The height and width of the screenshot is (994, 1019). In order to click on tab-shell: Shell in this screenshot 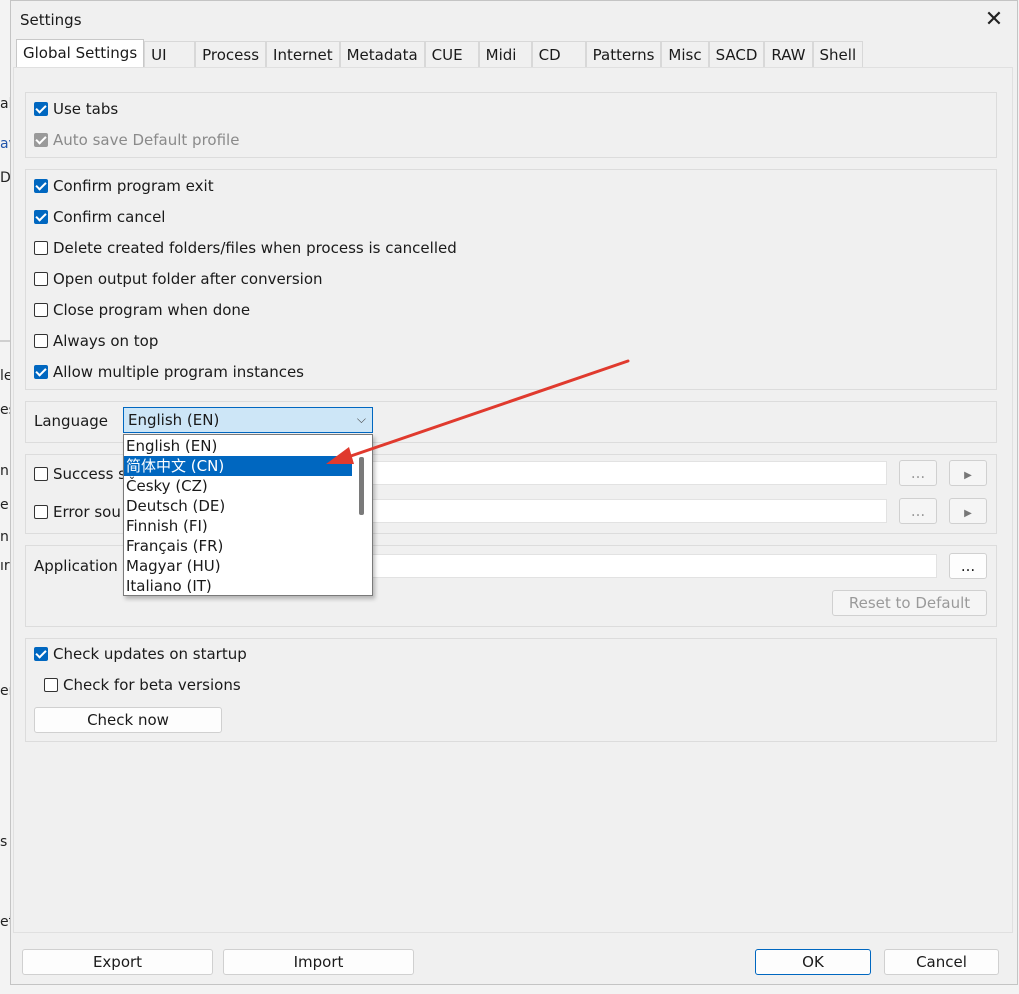, I will do `click(837, 54)`.